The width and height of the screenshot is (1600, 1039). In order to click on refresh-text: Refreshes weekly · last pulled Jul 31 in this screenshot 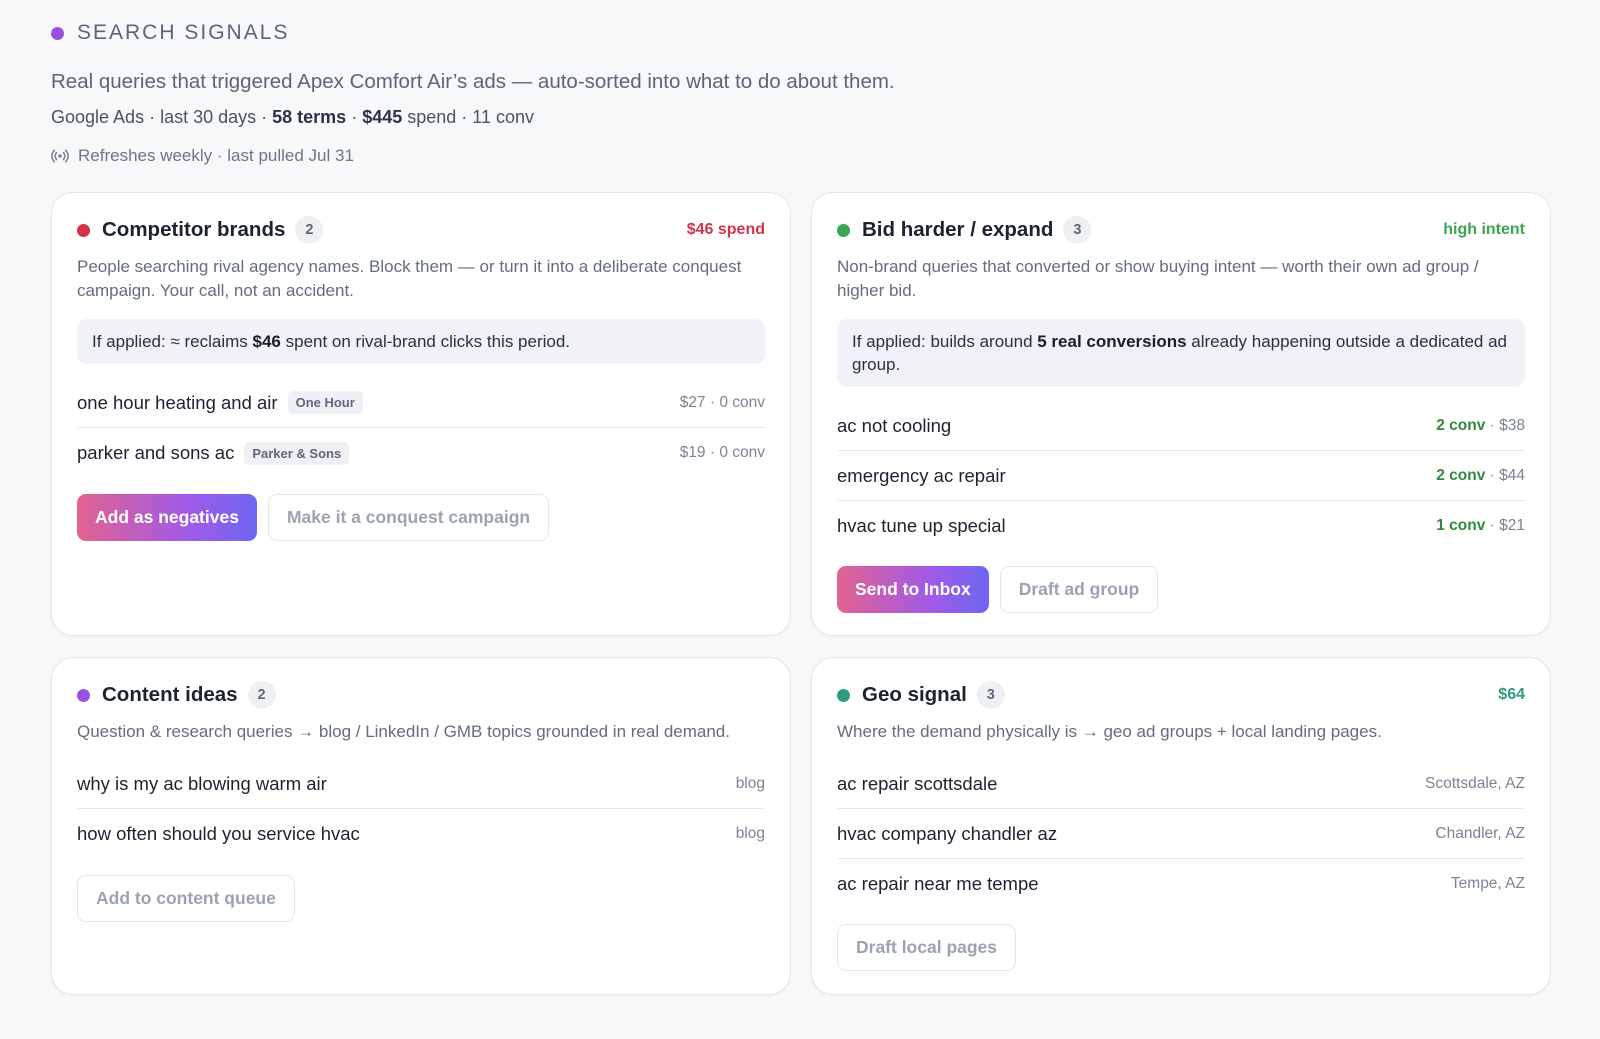, I will do `click(216, 155)`.